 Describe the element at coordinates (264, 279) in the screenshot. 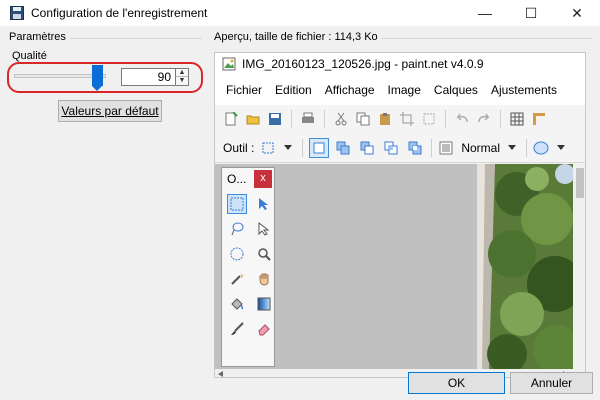

I see `pan-tool-icon` at that location.